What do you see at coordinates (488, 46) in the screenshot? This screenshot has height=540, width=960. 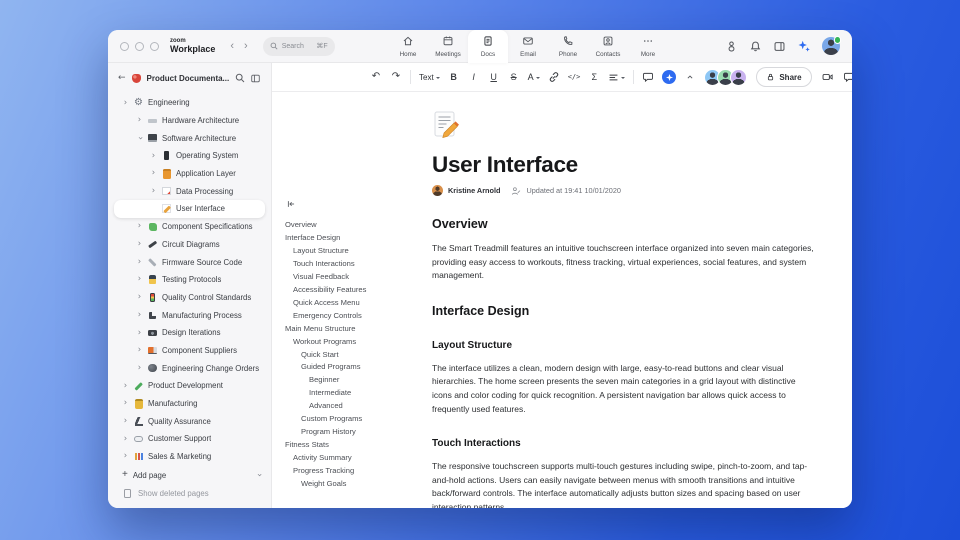 I see `tab-docs: Docs` at bounding box center [488, 46].